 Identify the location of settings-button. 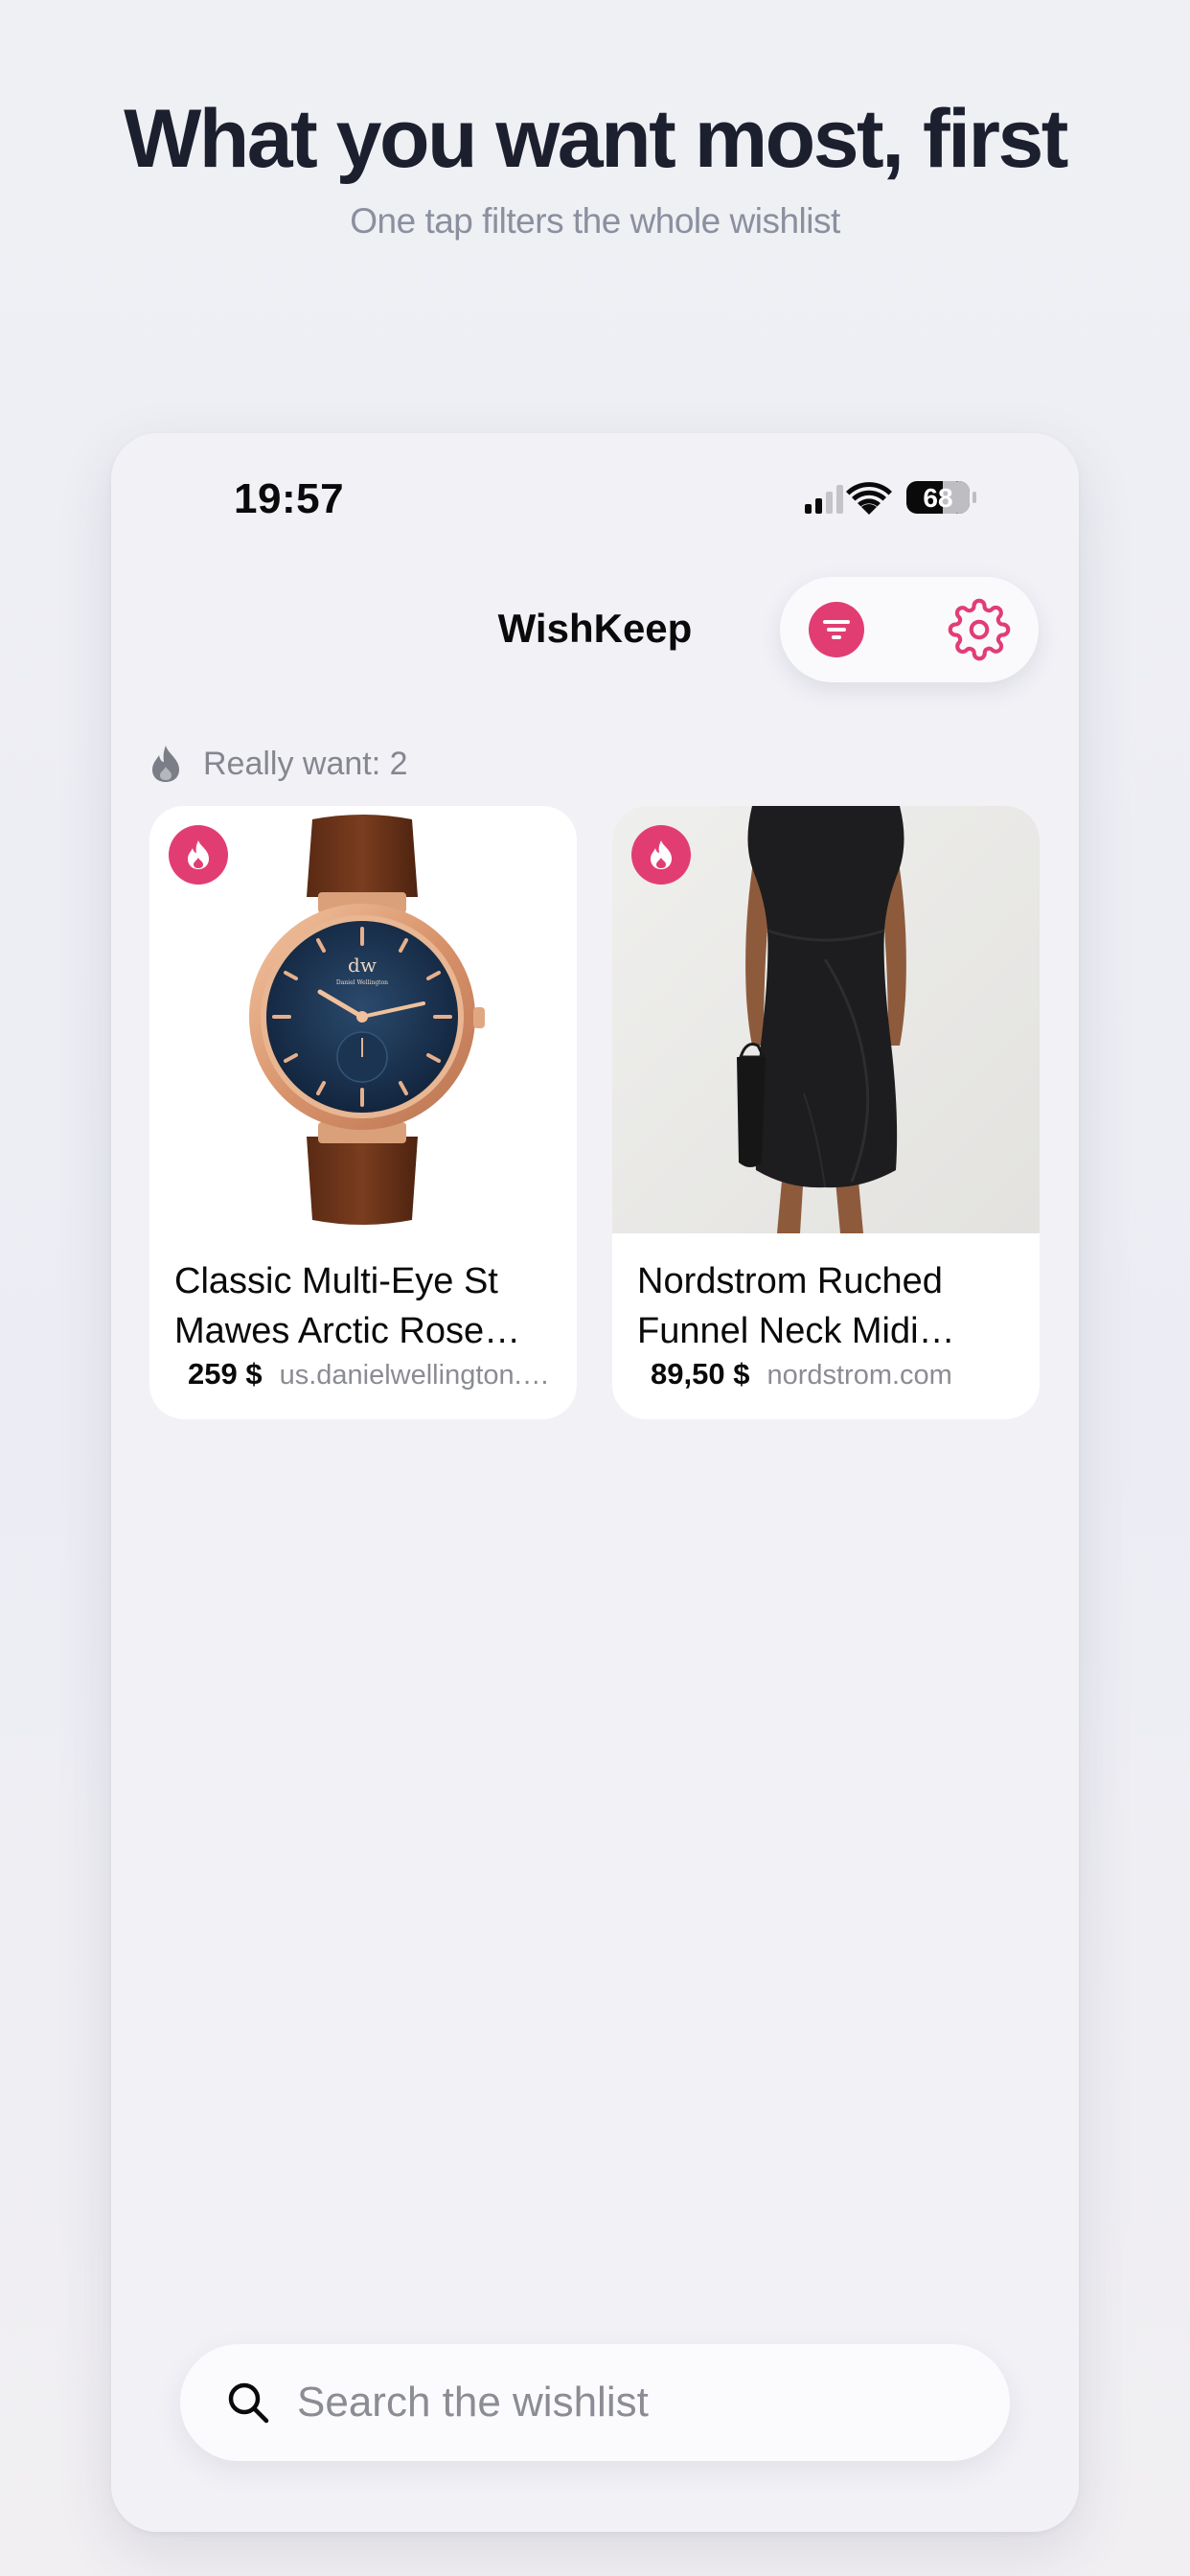
(980, 629).